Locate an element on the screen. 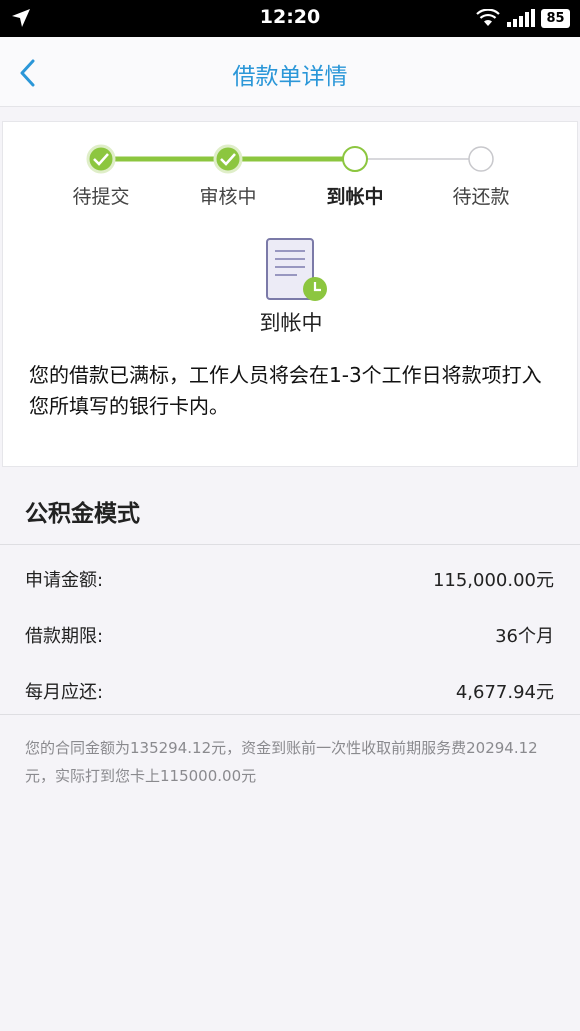  detail-row-term: 借款期限: 36个月 is located at coordinates (290, 632).